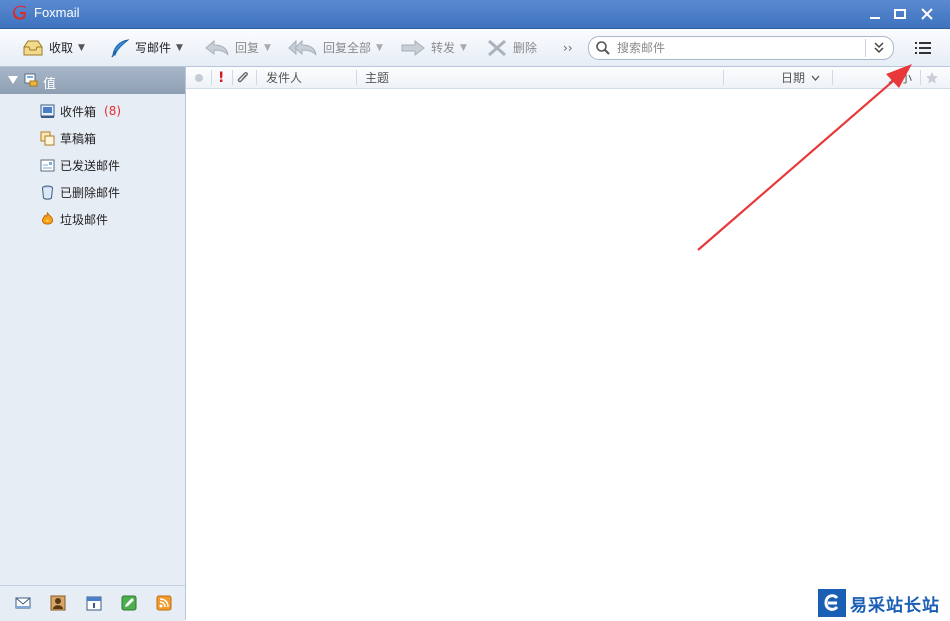 The height and width of the screenshot is (621, 950). Describe the element at coordinates (335, 47) in the screenshot. I see `reply-all-button: 回复全部 ▼` at that location.